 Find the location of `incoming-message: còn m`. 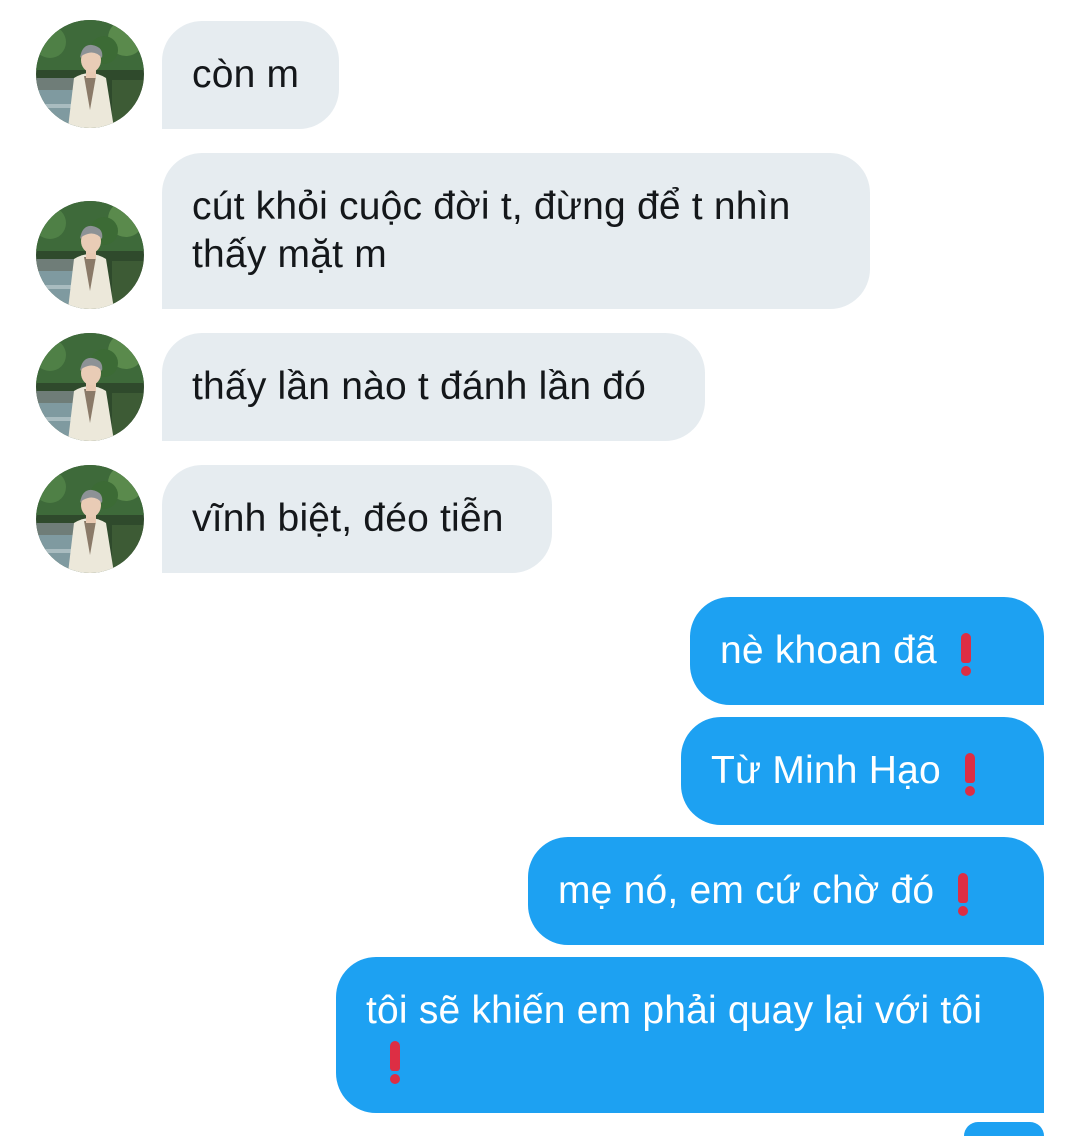

incoming-message: còn m is located at coordinates (250, 75).